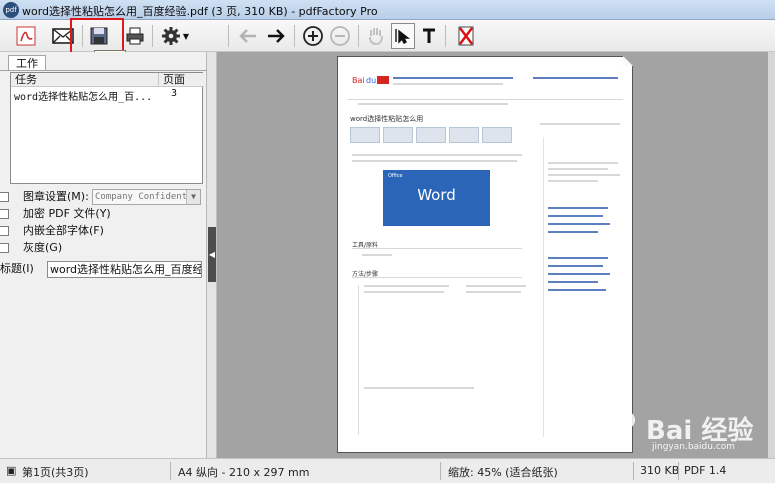 The image size is (775, 483). I want to click on back-arrow-icon, so click(247, 36).